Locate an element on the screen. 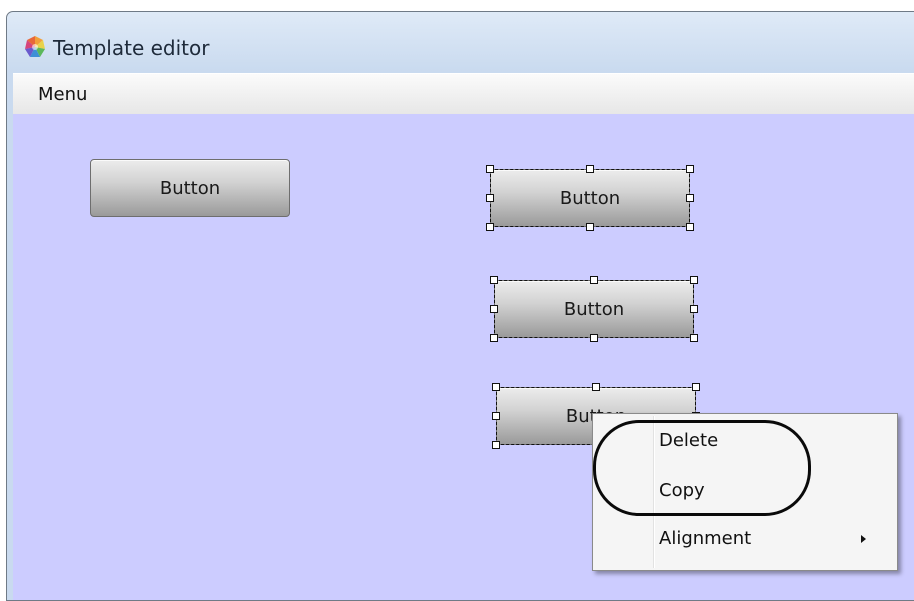  title-bar: Template editor is located at coordinates (460, 43).